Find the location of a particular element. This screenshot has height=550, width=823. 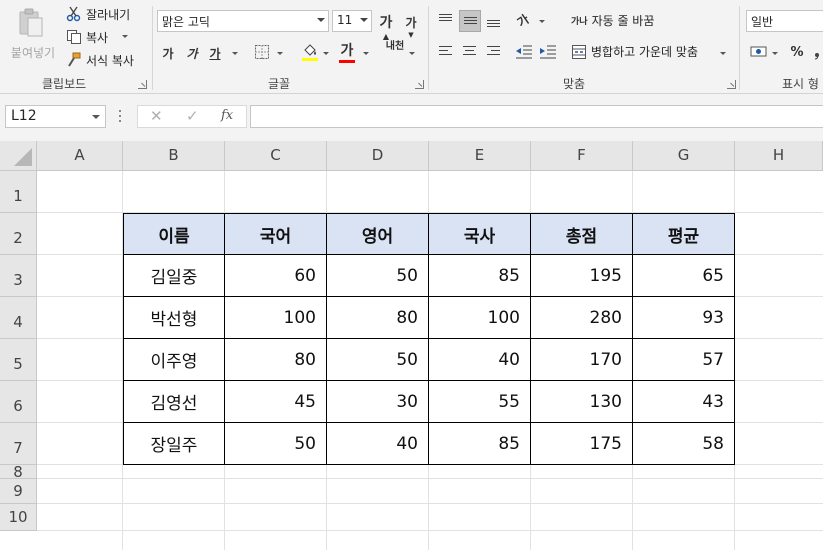

table-header-cell: 국사 is located at coordinates (480, 234).